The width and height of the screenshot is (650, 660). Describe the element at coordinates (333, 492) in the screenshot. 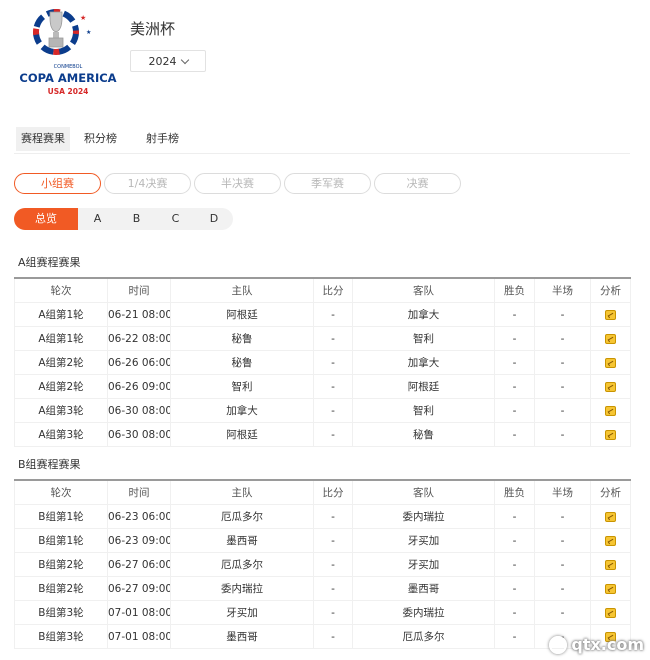

I see `column-header-score: 比分` at that location.